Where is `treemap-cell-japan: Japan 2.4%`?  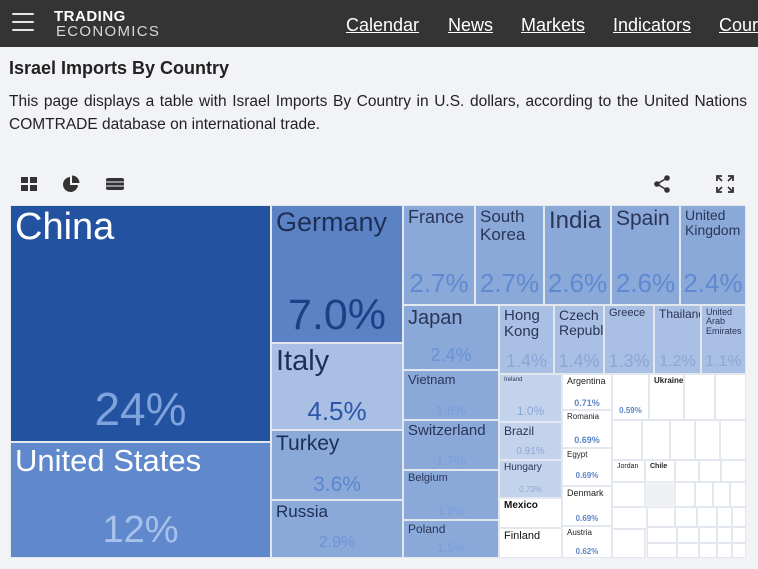 treemap-cell-japan: Japan 2.4% is located at coordinates (451, 337).